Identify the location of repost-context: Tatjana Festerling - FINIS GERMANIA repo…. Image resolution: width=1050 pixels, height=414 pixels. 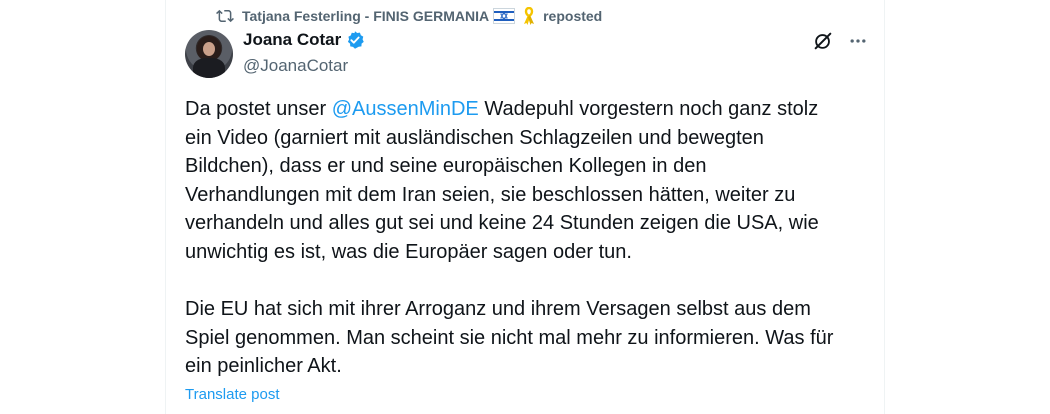
(409, 16).